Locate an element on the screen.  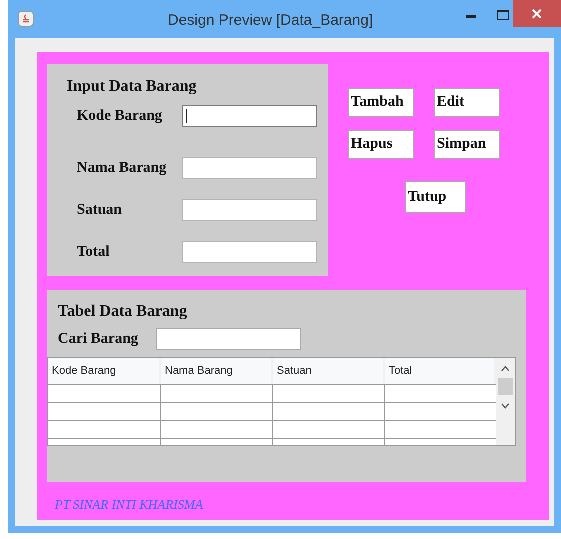
vertical-scrollbar is located at coordinates (505, 401).